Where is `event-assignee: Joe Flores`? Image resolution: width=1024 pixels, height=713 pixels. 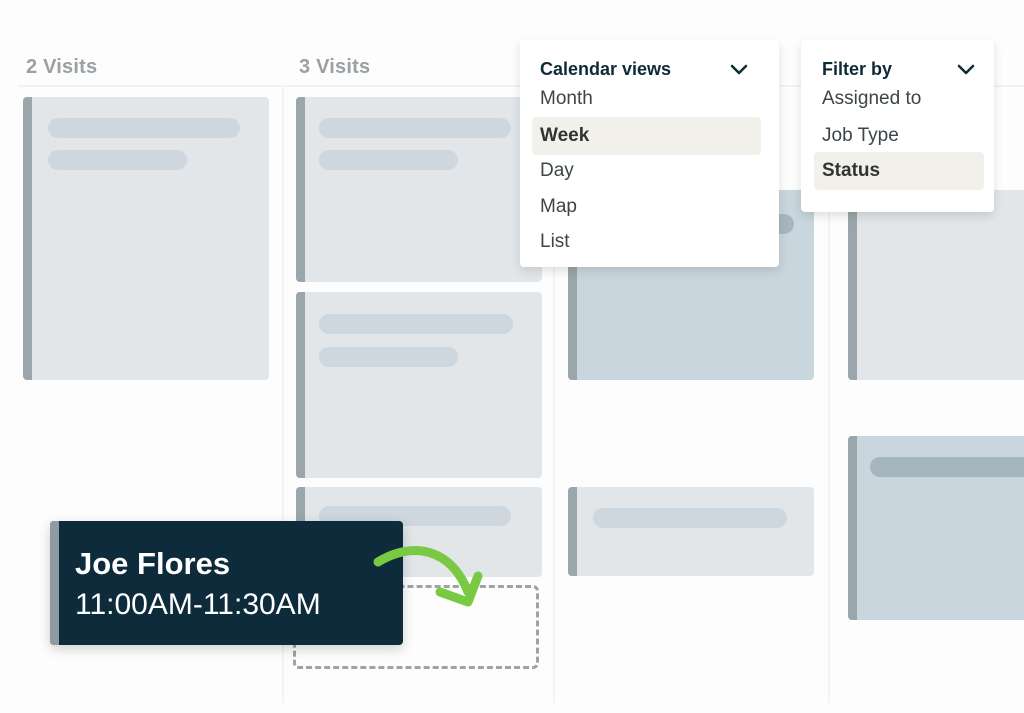
event-assignee: Joe Flores is located at coordinates (153, 563).